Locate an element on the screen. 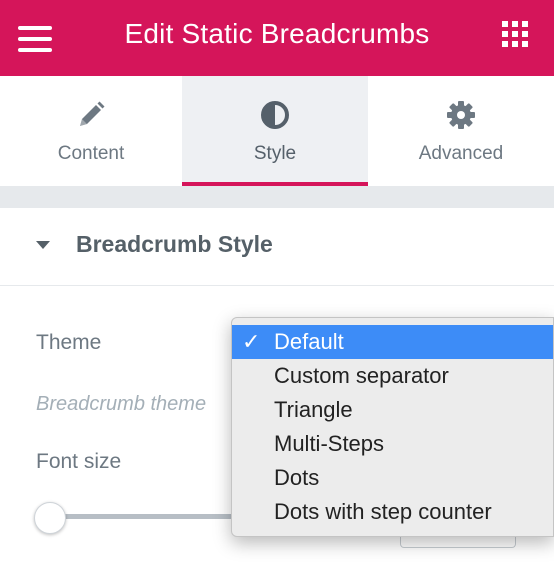 This screenshot has height=570, width=554. font-size-slider-track is located at coordinates (150, 516).